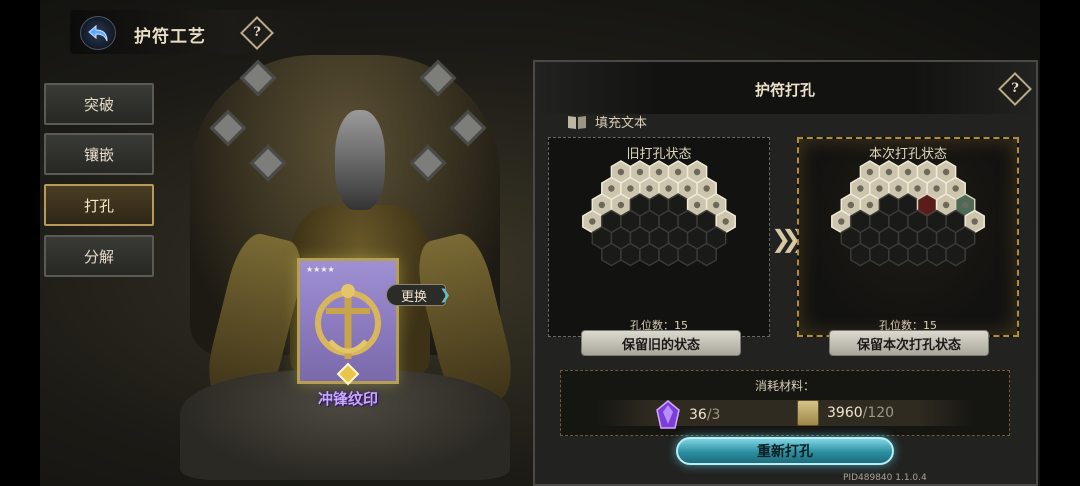 This screenshot has height=486, width=1080. Describe the element at coordinates (20, 243) in the screenshot. I see `left-letterbox` at that location.